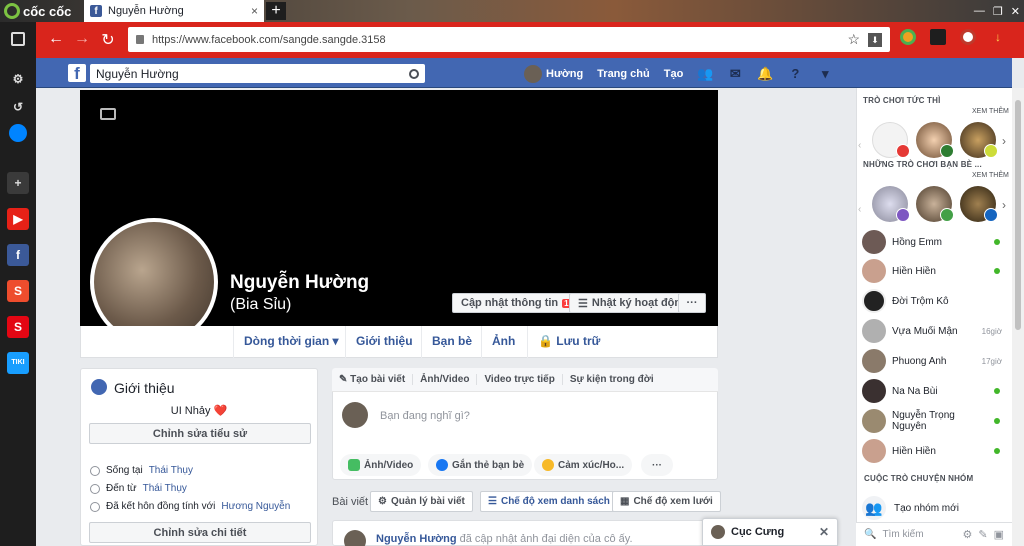 Image resolution: width=1024 pixels, height=546 pixels. What do you see at coordinates (825, 73) in the screenshot?
I see `account-menu-caret-icon: ▾` at bounding box center [825, 73].